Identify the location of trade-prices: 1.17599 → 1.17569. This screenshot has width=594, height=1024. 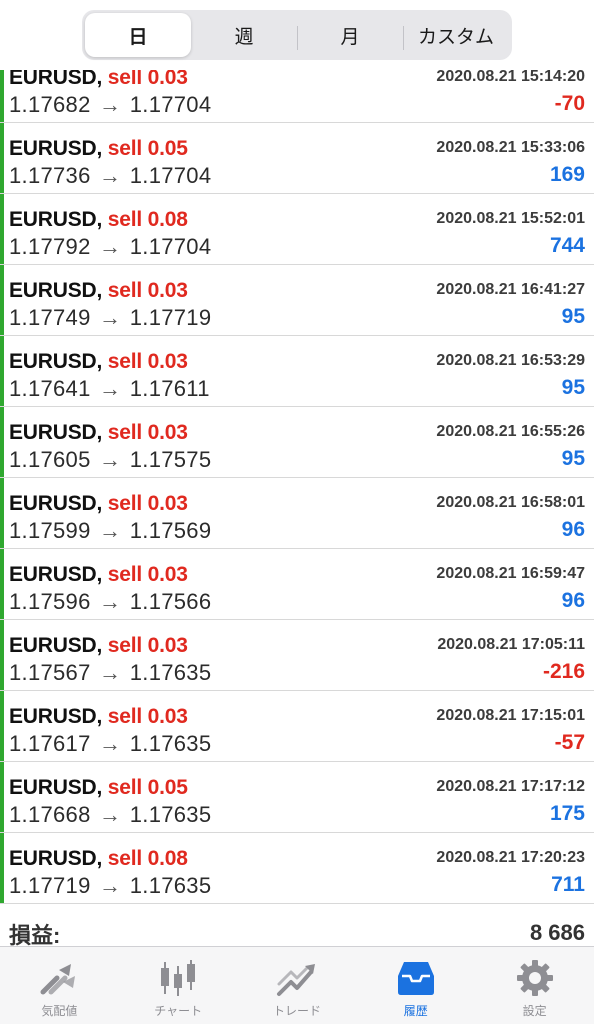
(110, 531).